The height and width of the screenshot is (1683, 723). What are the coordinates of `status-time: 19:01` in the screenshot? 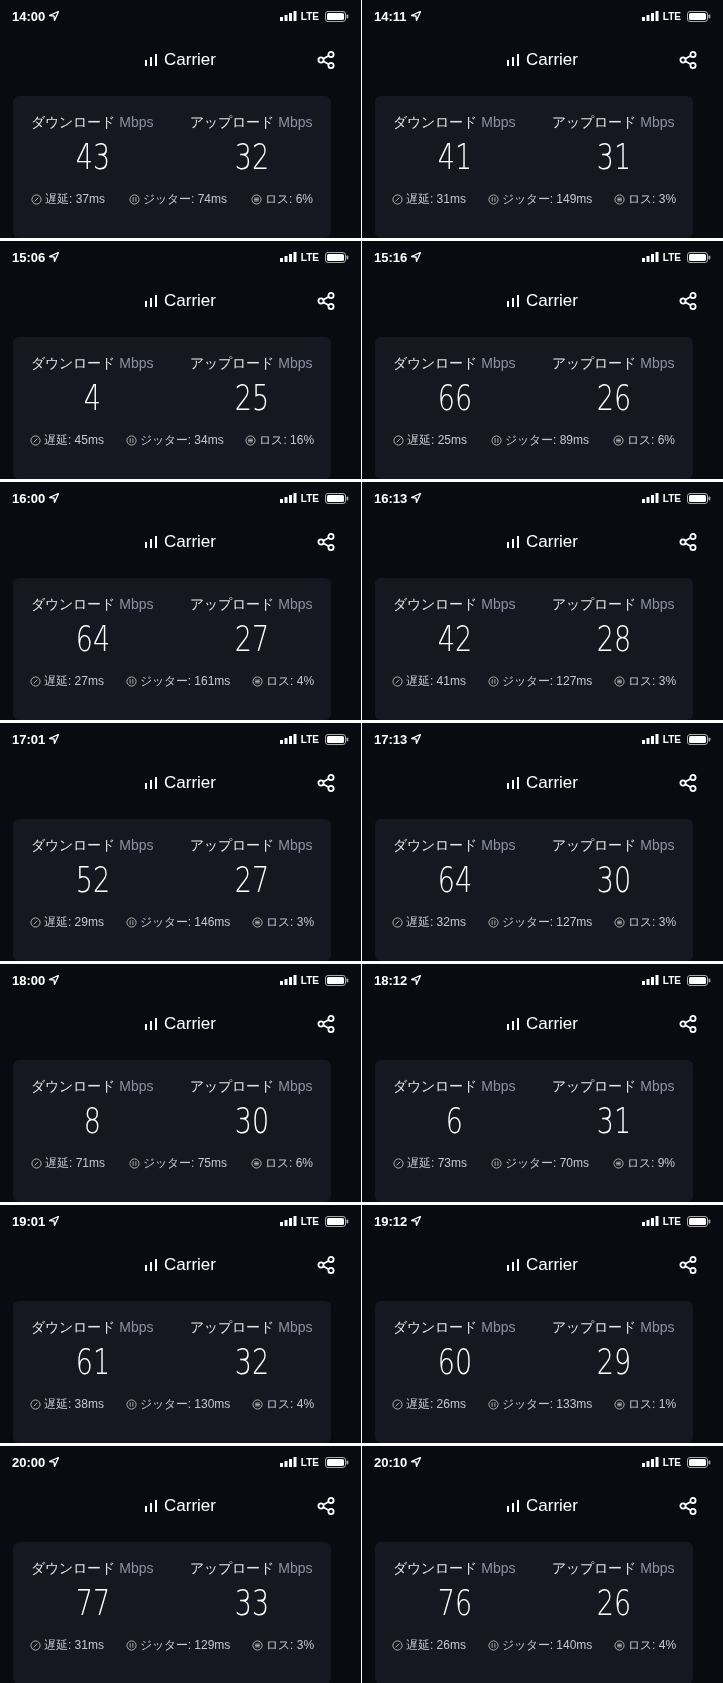 It's located at (29, 1221).